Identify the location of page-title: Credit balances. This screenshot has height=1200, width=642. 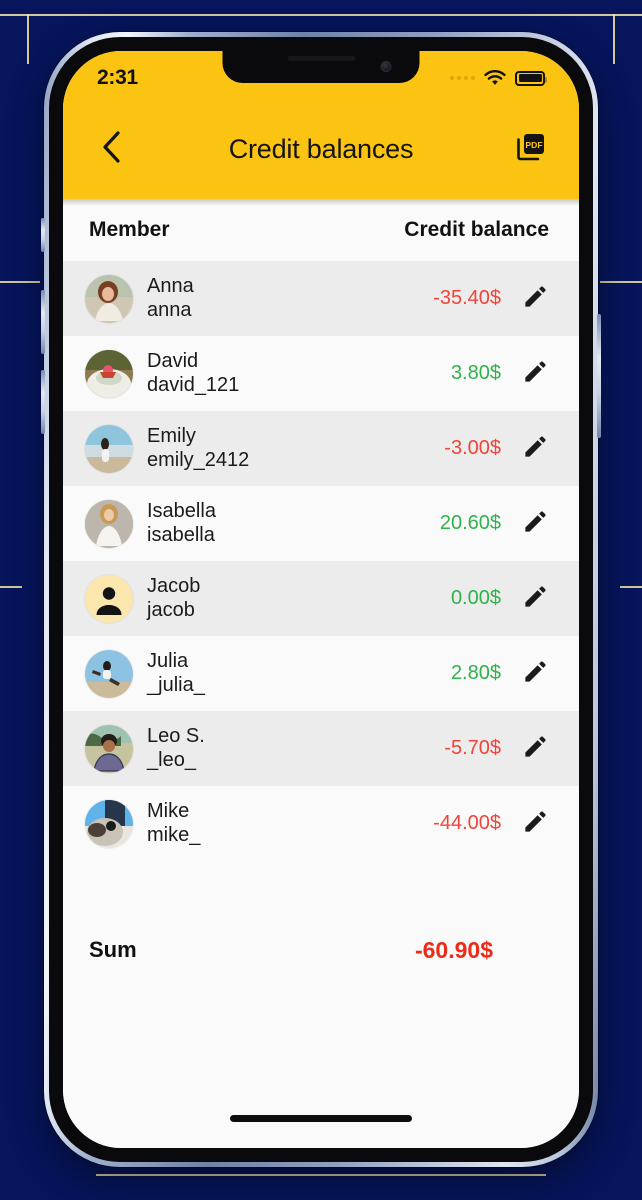
(321, 148).